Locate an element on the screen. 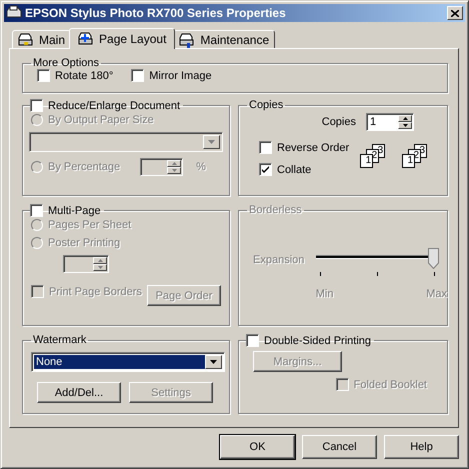  check-mark-icon is located at coordinates (265, 169).